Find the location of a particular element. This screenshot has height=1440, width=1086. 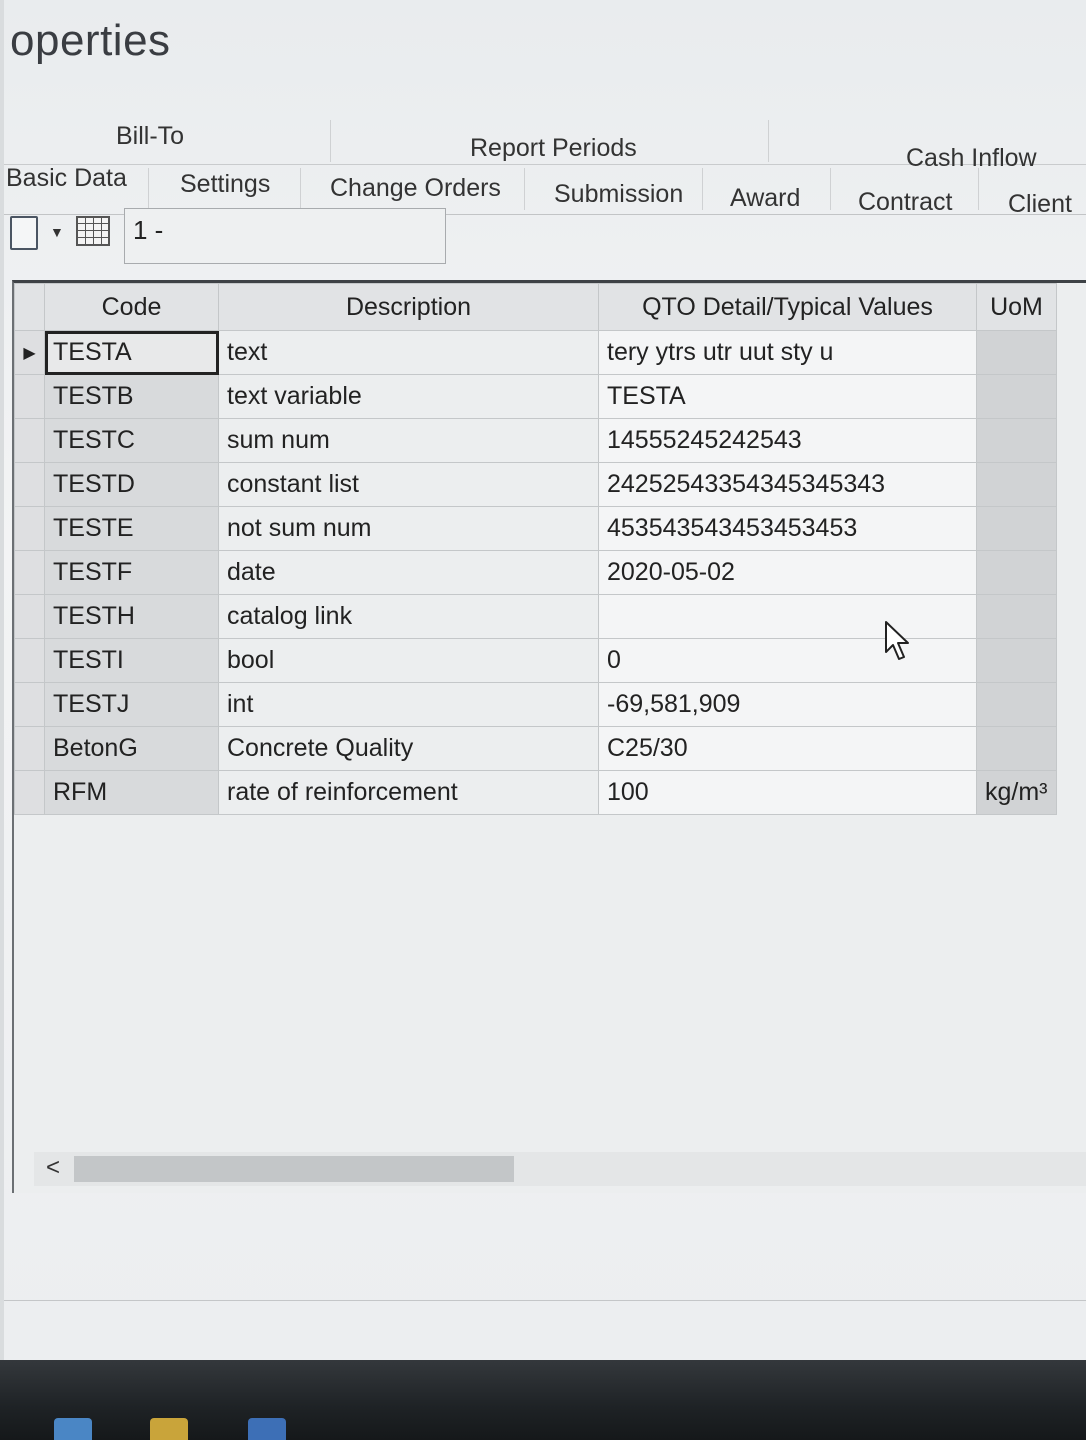

window-title: operties is located at coordinates (90, 40).